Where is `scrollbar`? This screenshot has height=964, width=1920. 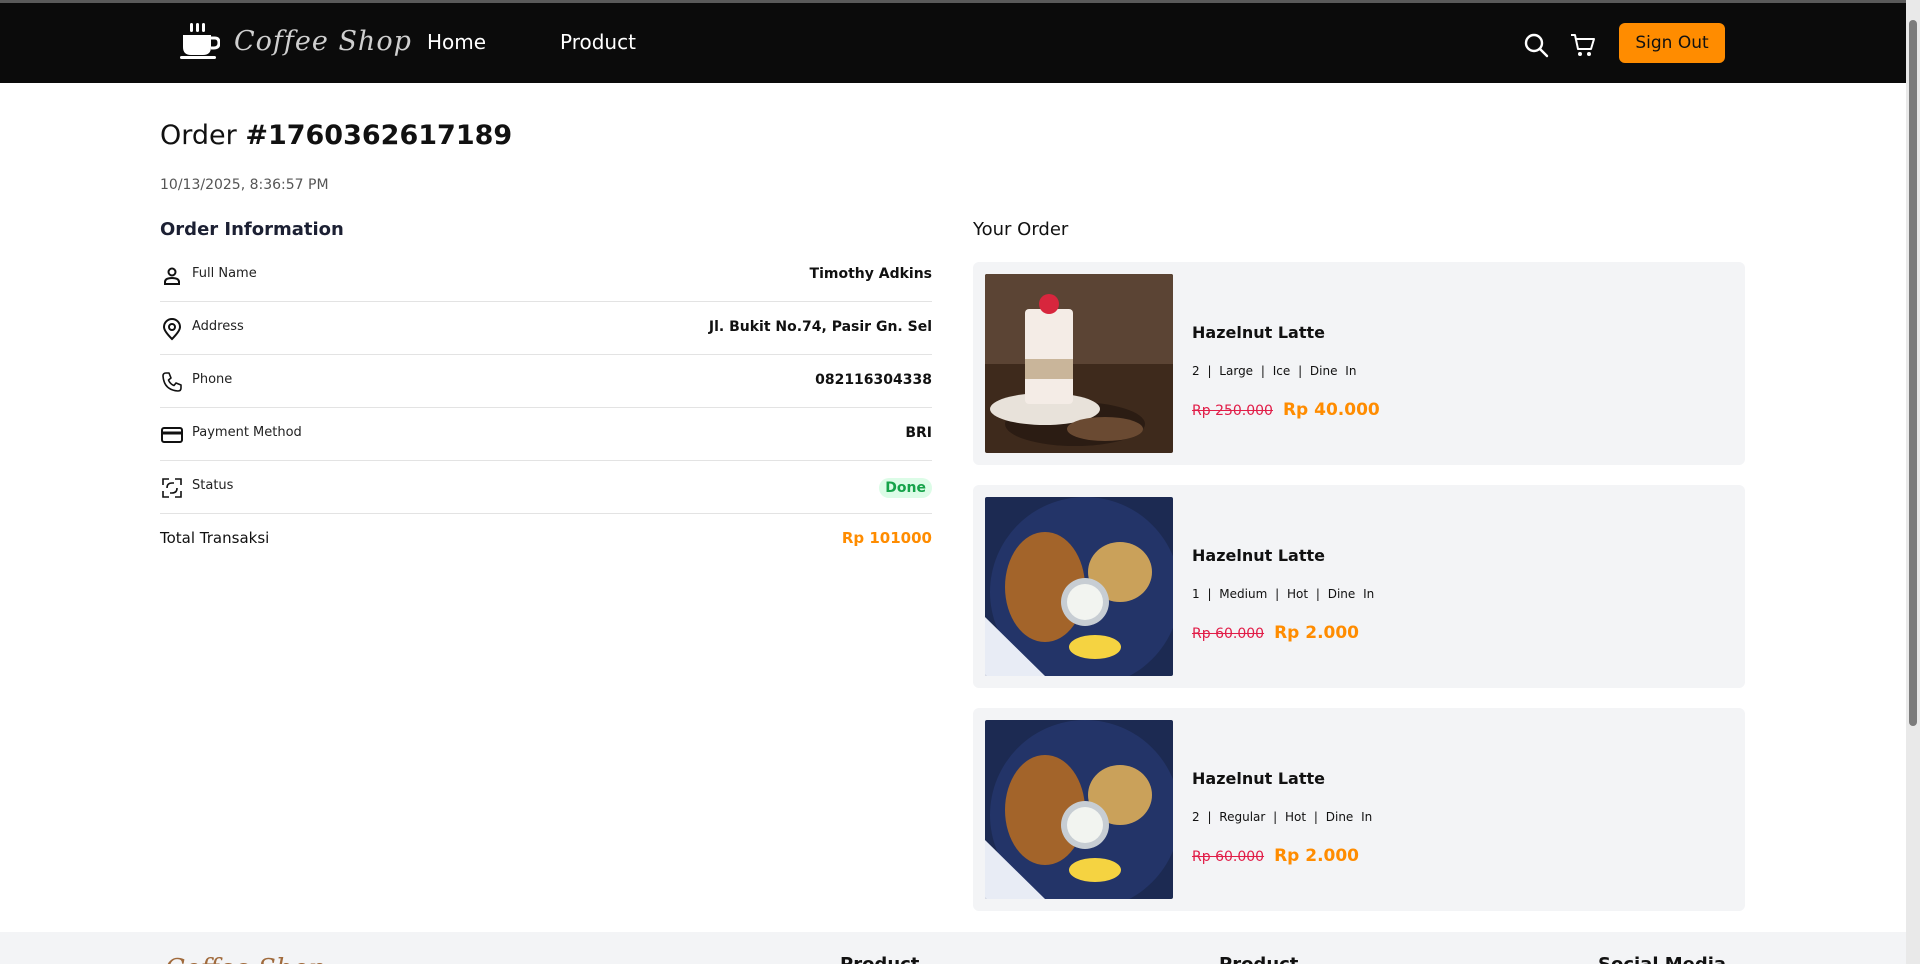 scrollbar is located at coordinates (1913, 482).